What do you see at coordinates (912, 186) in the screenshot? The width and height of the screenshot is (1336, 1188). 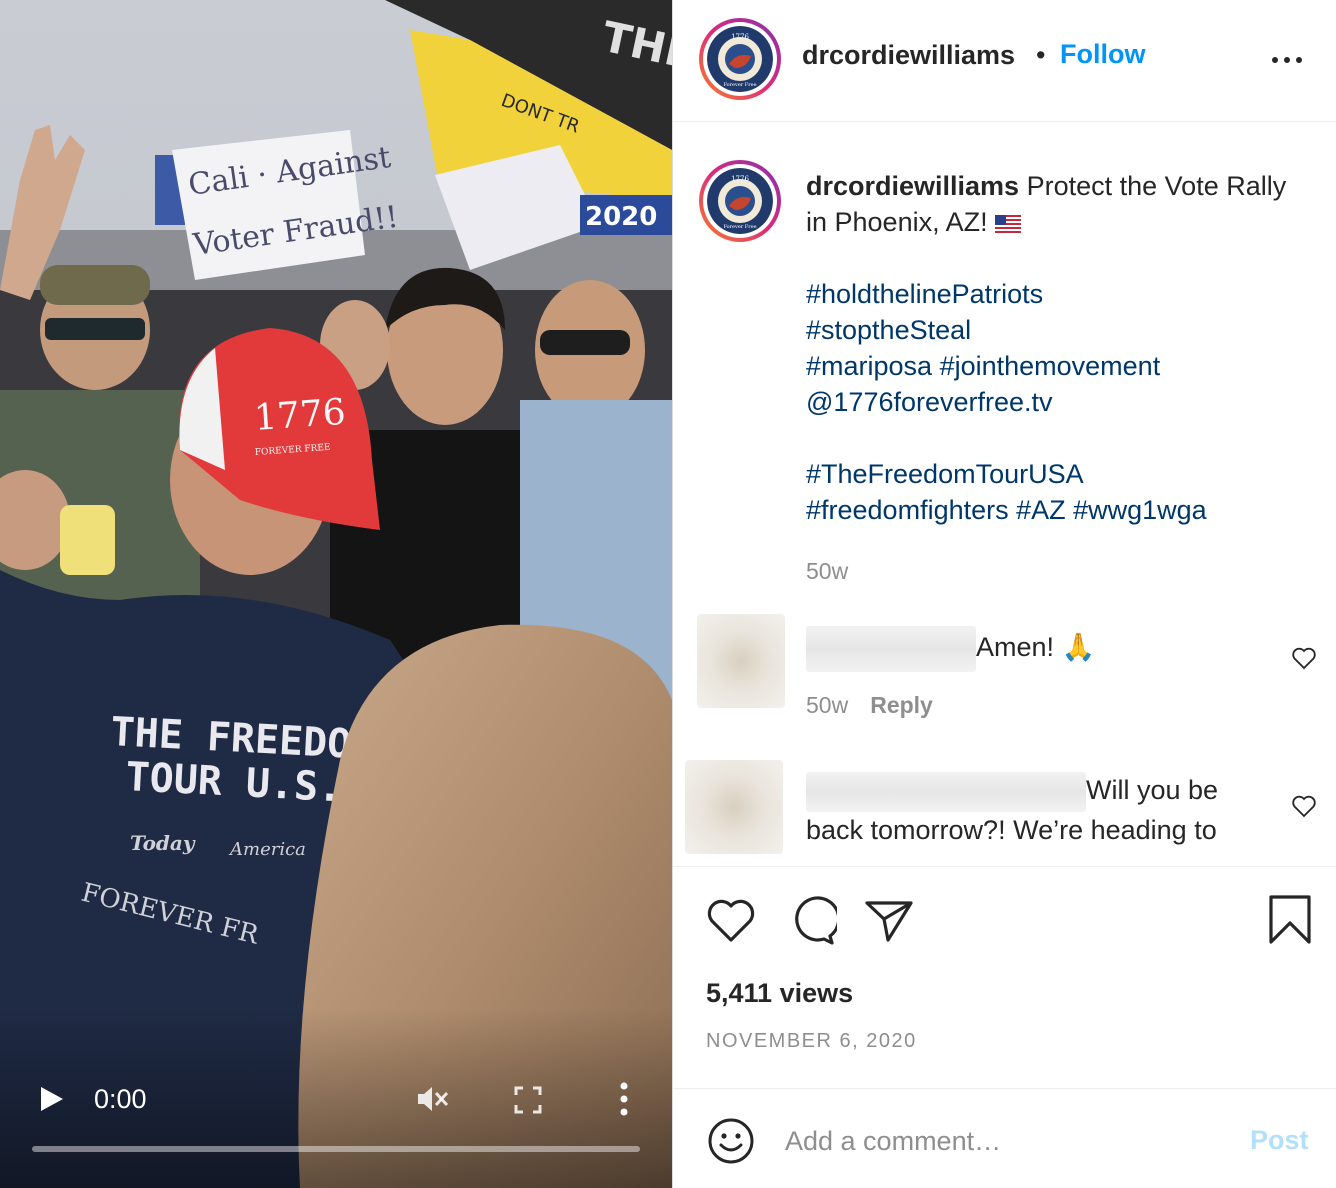 I see `caption-username-link: drcordiewilliams` at bounding box center [912, 186].